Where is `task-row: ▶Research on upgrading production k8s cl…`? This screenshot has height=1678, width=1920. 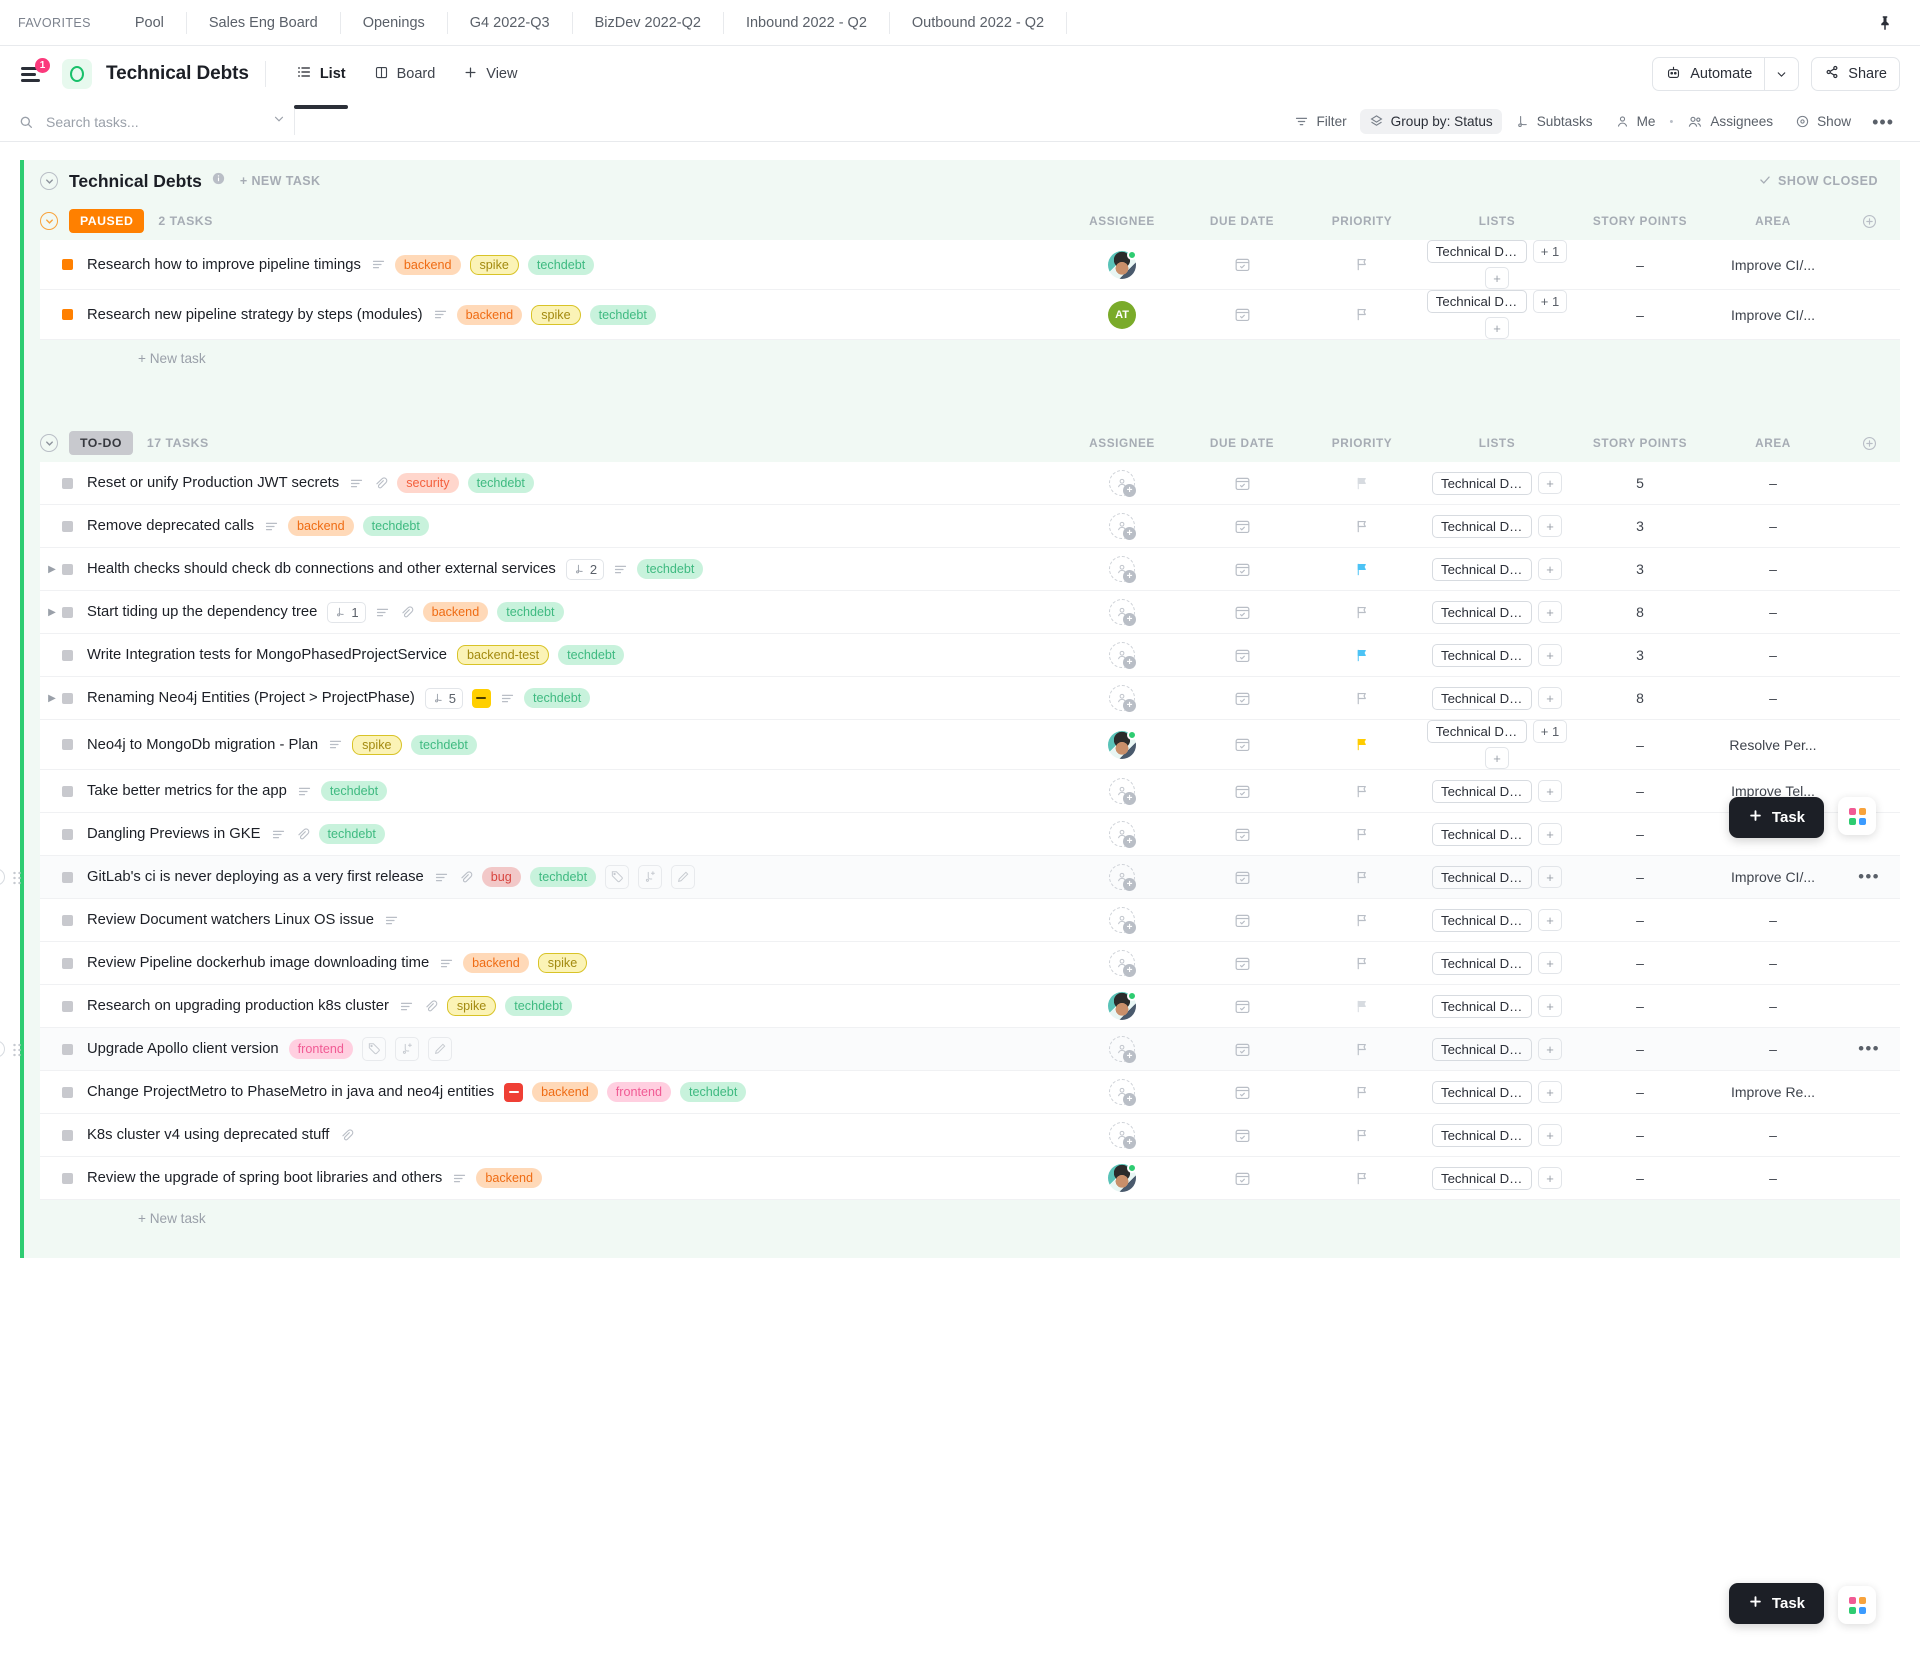
task-row: ▶Research on upgrading production k8s cl… is located at coordinates (970, 1006).